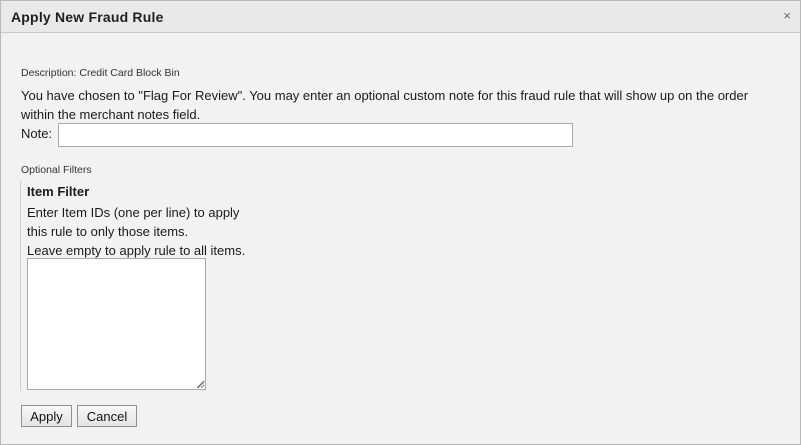 This screenshot has height=445, width=801. Describe the element at coordinates (100, 73) in the screenshot. I see `description-label: Description: Credit Card Block Bin` at that location.